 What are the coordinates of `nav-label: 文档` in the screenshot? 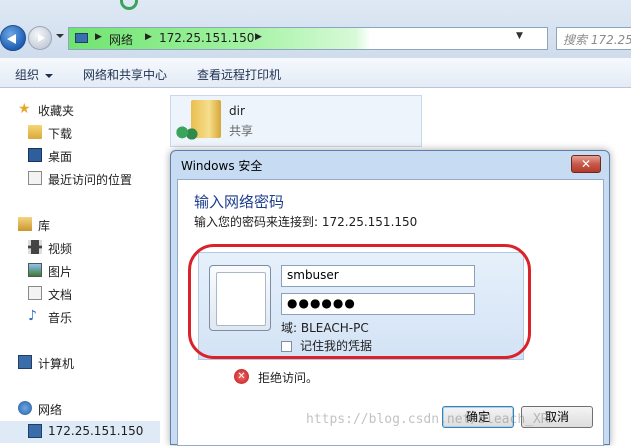 It's located at (60, 295).